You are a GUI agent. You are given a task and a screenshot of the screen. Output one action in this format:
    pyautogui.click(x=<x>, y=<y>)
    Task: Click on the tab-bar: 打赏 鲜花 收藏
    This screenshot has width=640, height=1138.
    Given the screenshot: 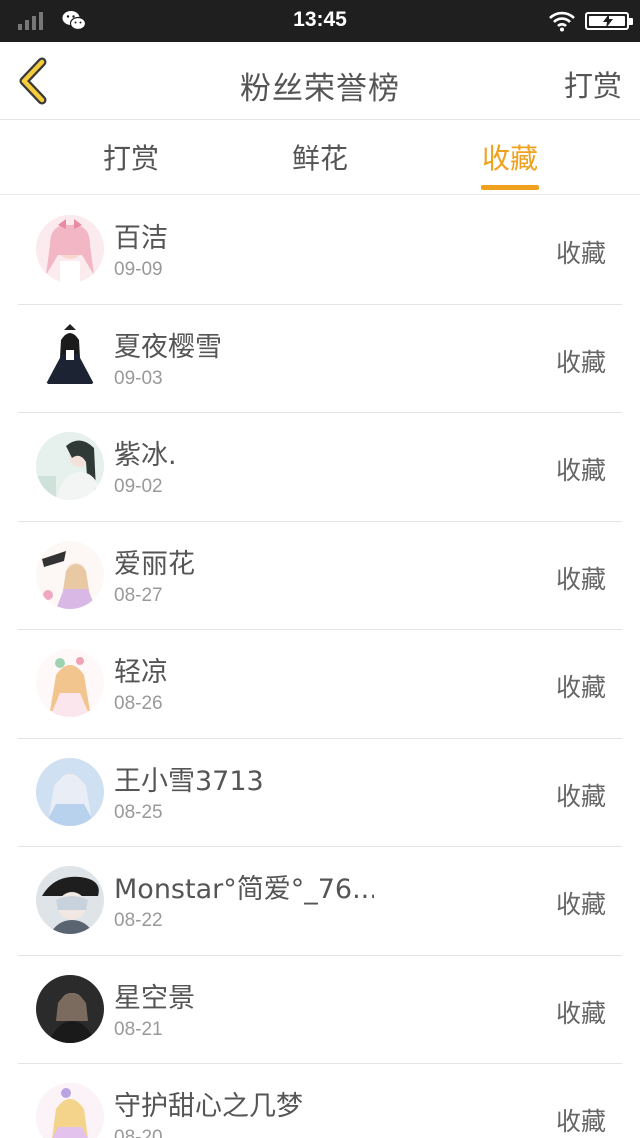 What is the action you would take?
    pyautogui.click(x=320, y=158)
    